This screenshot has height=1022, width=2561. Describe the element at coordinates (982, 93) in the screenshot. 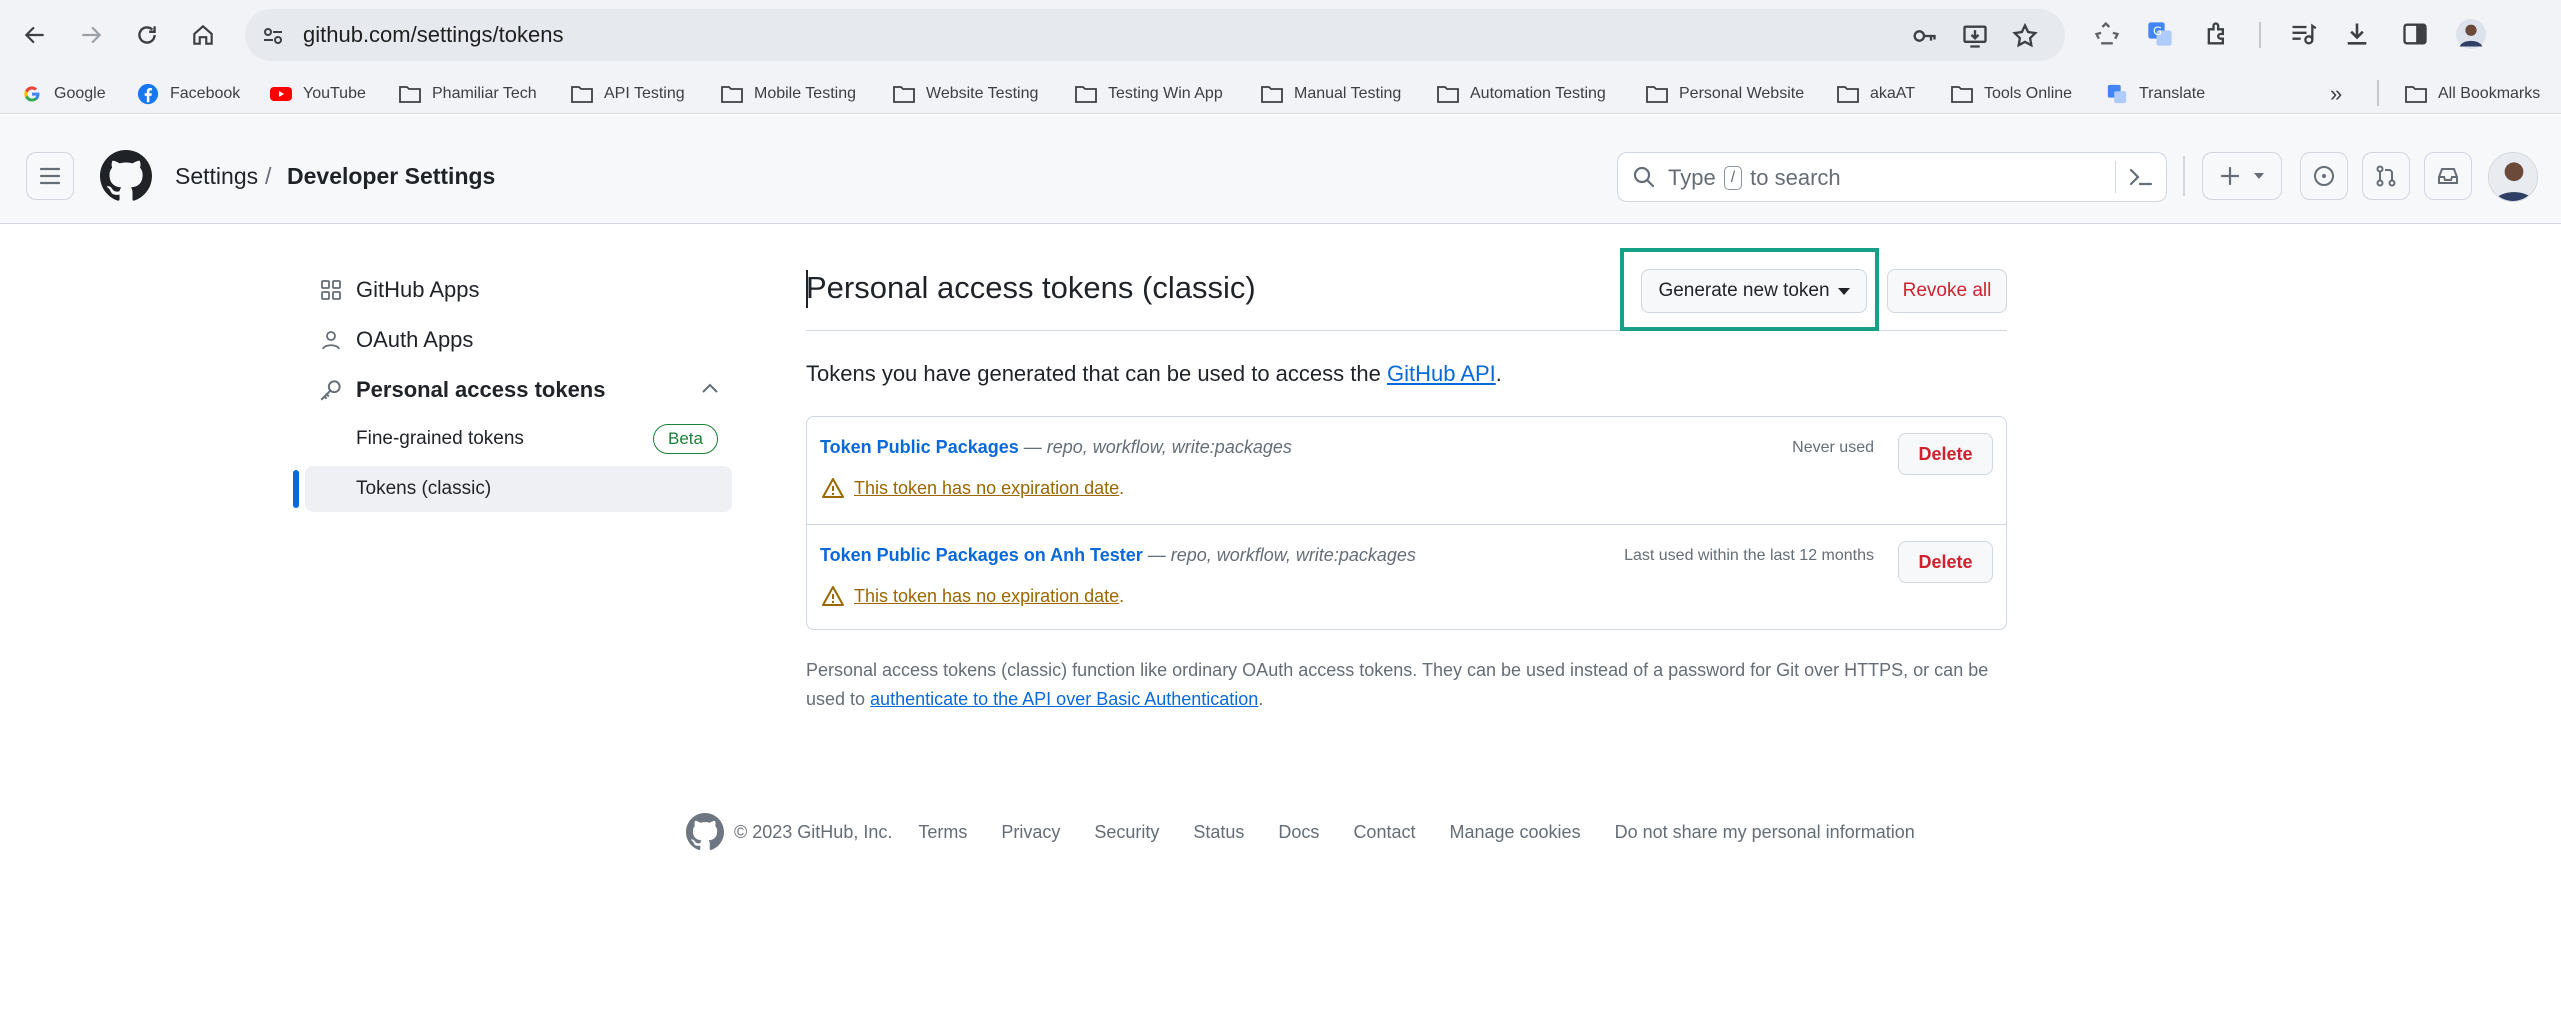

I see `bookmark-label: Website Testing` at that location.